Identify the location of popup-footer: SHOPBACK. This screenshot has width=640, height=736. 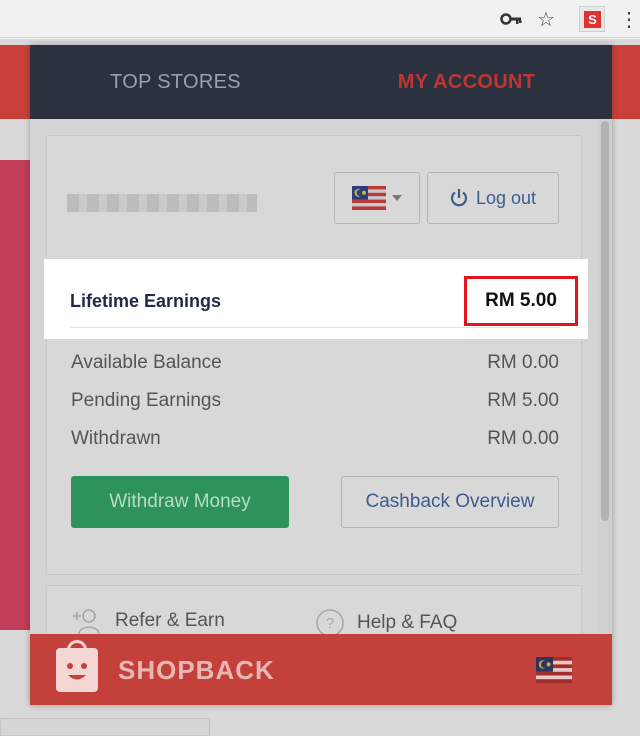
(321, 669).